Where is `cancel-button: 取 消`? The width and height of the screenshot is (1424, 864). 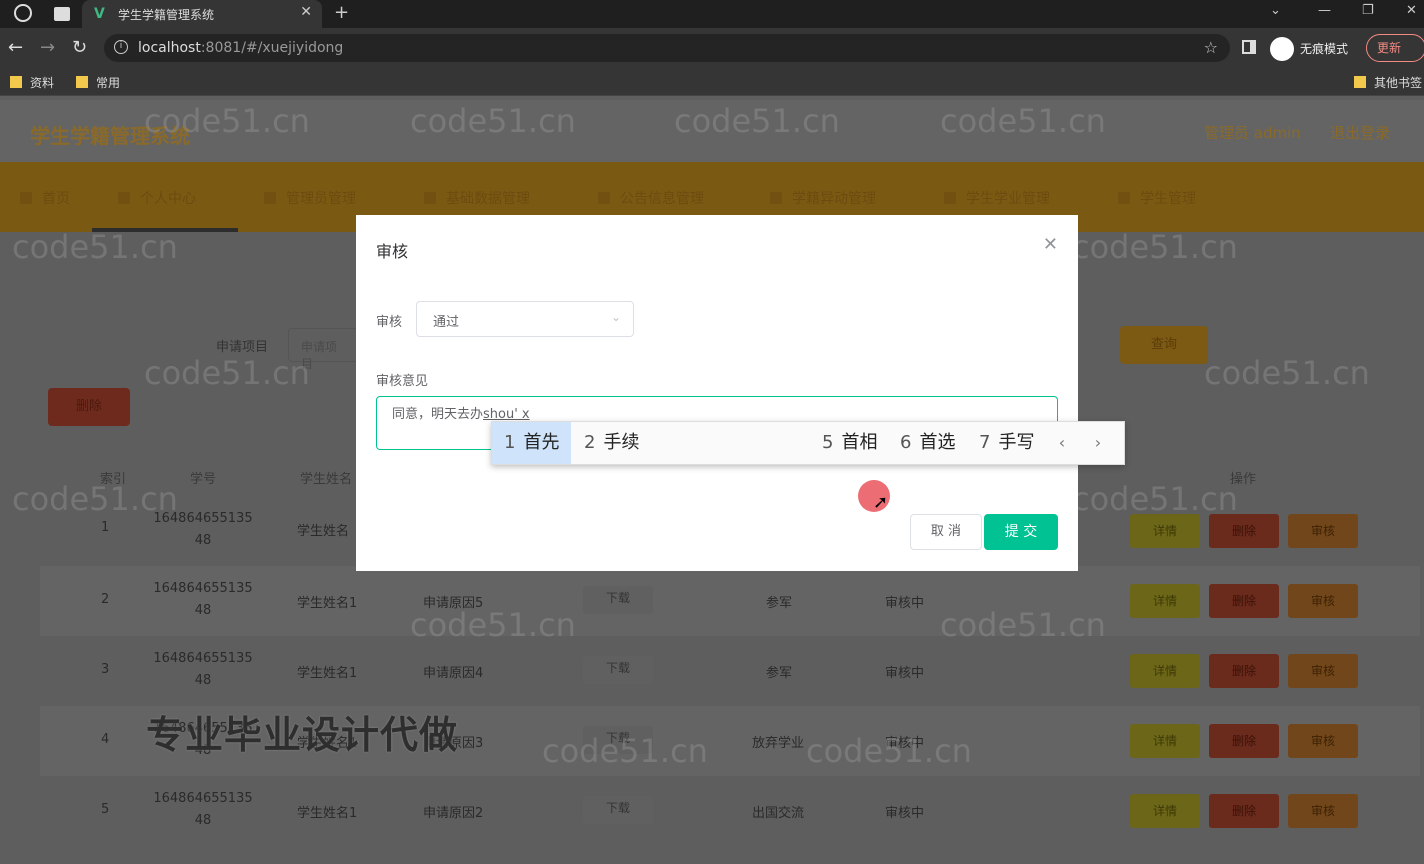
cancel-button: 取 消 is located at coordinates (946, 532).